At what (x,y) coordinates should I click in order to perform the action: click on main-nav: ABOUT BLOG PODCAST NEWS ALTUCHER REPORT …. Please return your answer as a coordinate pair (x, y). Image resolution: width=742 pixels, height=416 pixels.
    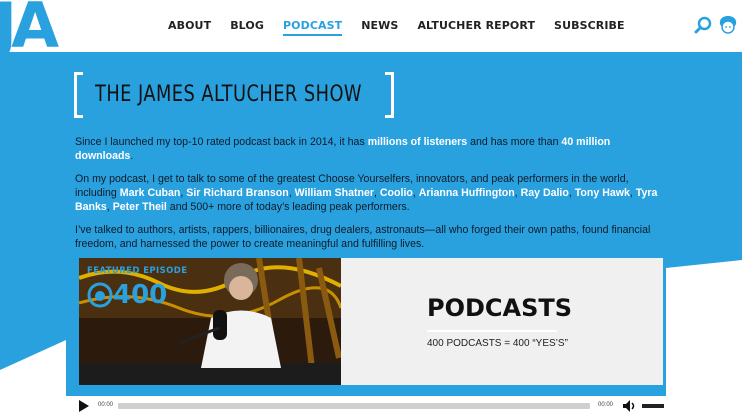
    Looking at the image, I should click on (406, 27).